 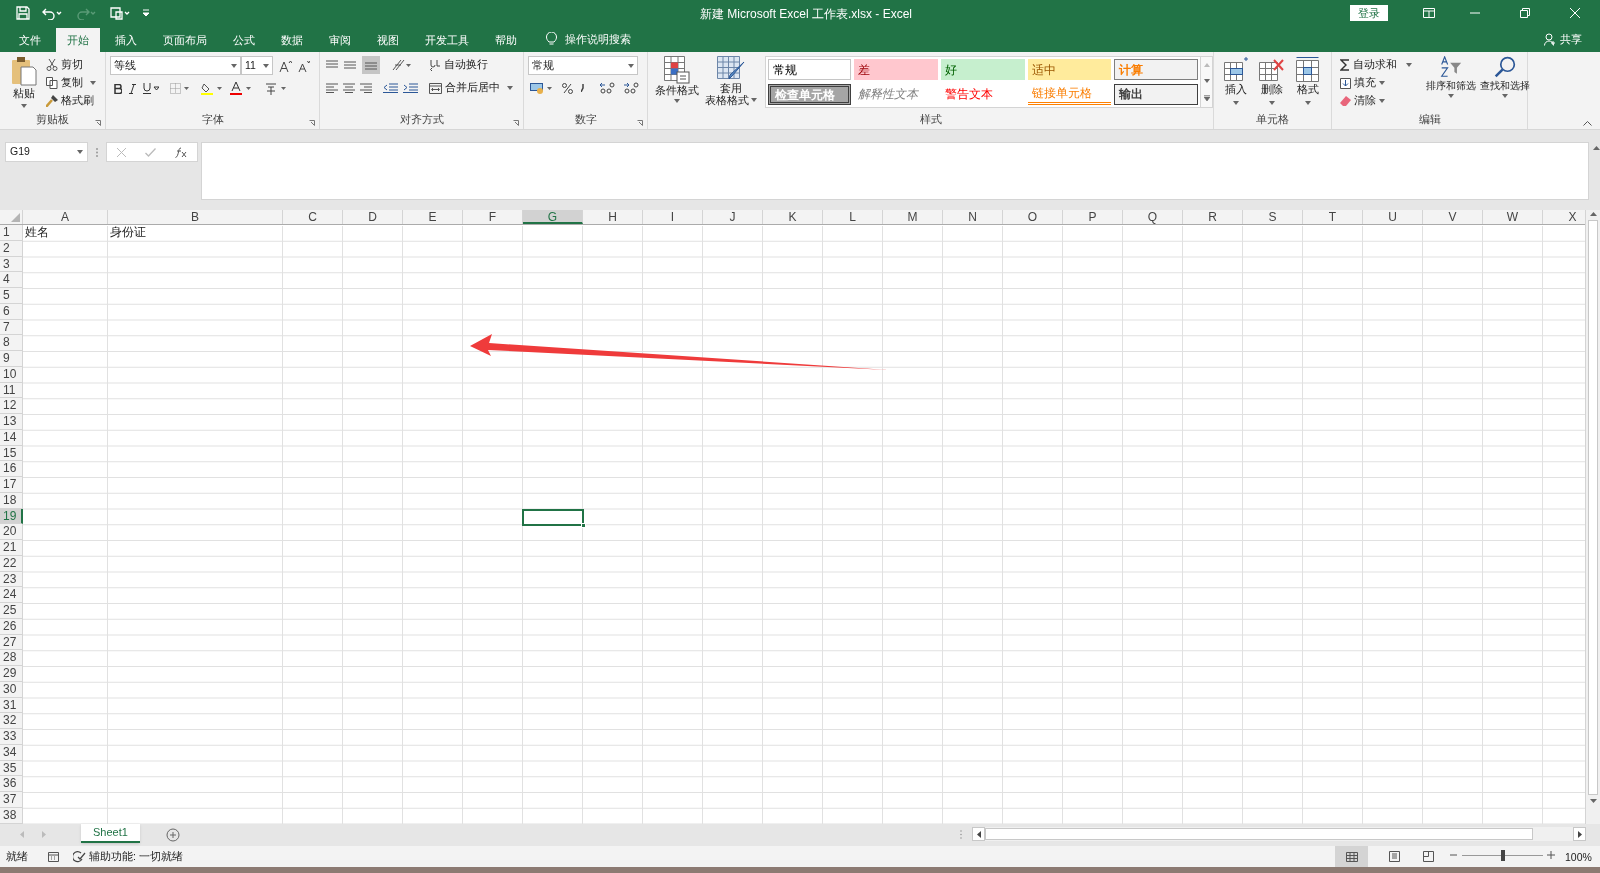 What do you see at coordinates (583, 65) in the screenshot?
I see `number-format-field: 常规` at bounding box center [583, 65].